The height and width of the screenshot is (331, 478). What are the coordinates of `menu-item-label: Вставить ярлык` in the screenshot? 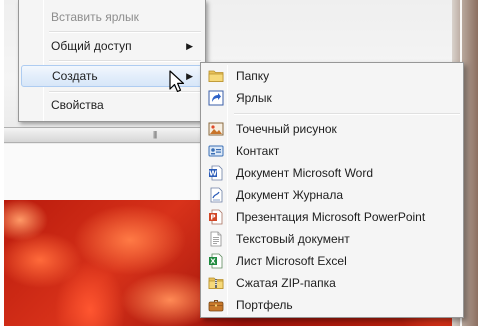 It's located at (95, 17).